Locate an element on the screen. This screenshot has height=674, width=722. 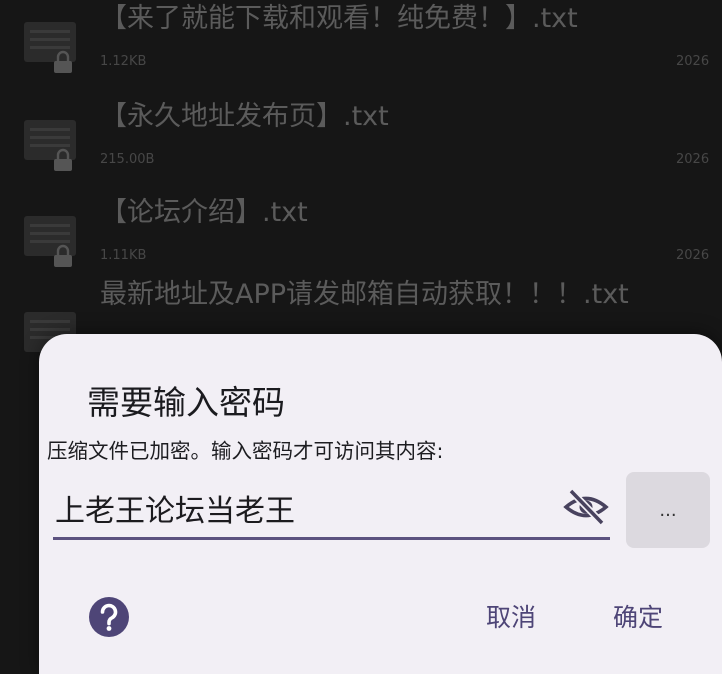
visibility-off-icon is located at coordinates (586, 507).